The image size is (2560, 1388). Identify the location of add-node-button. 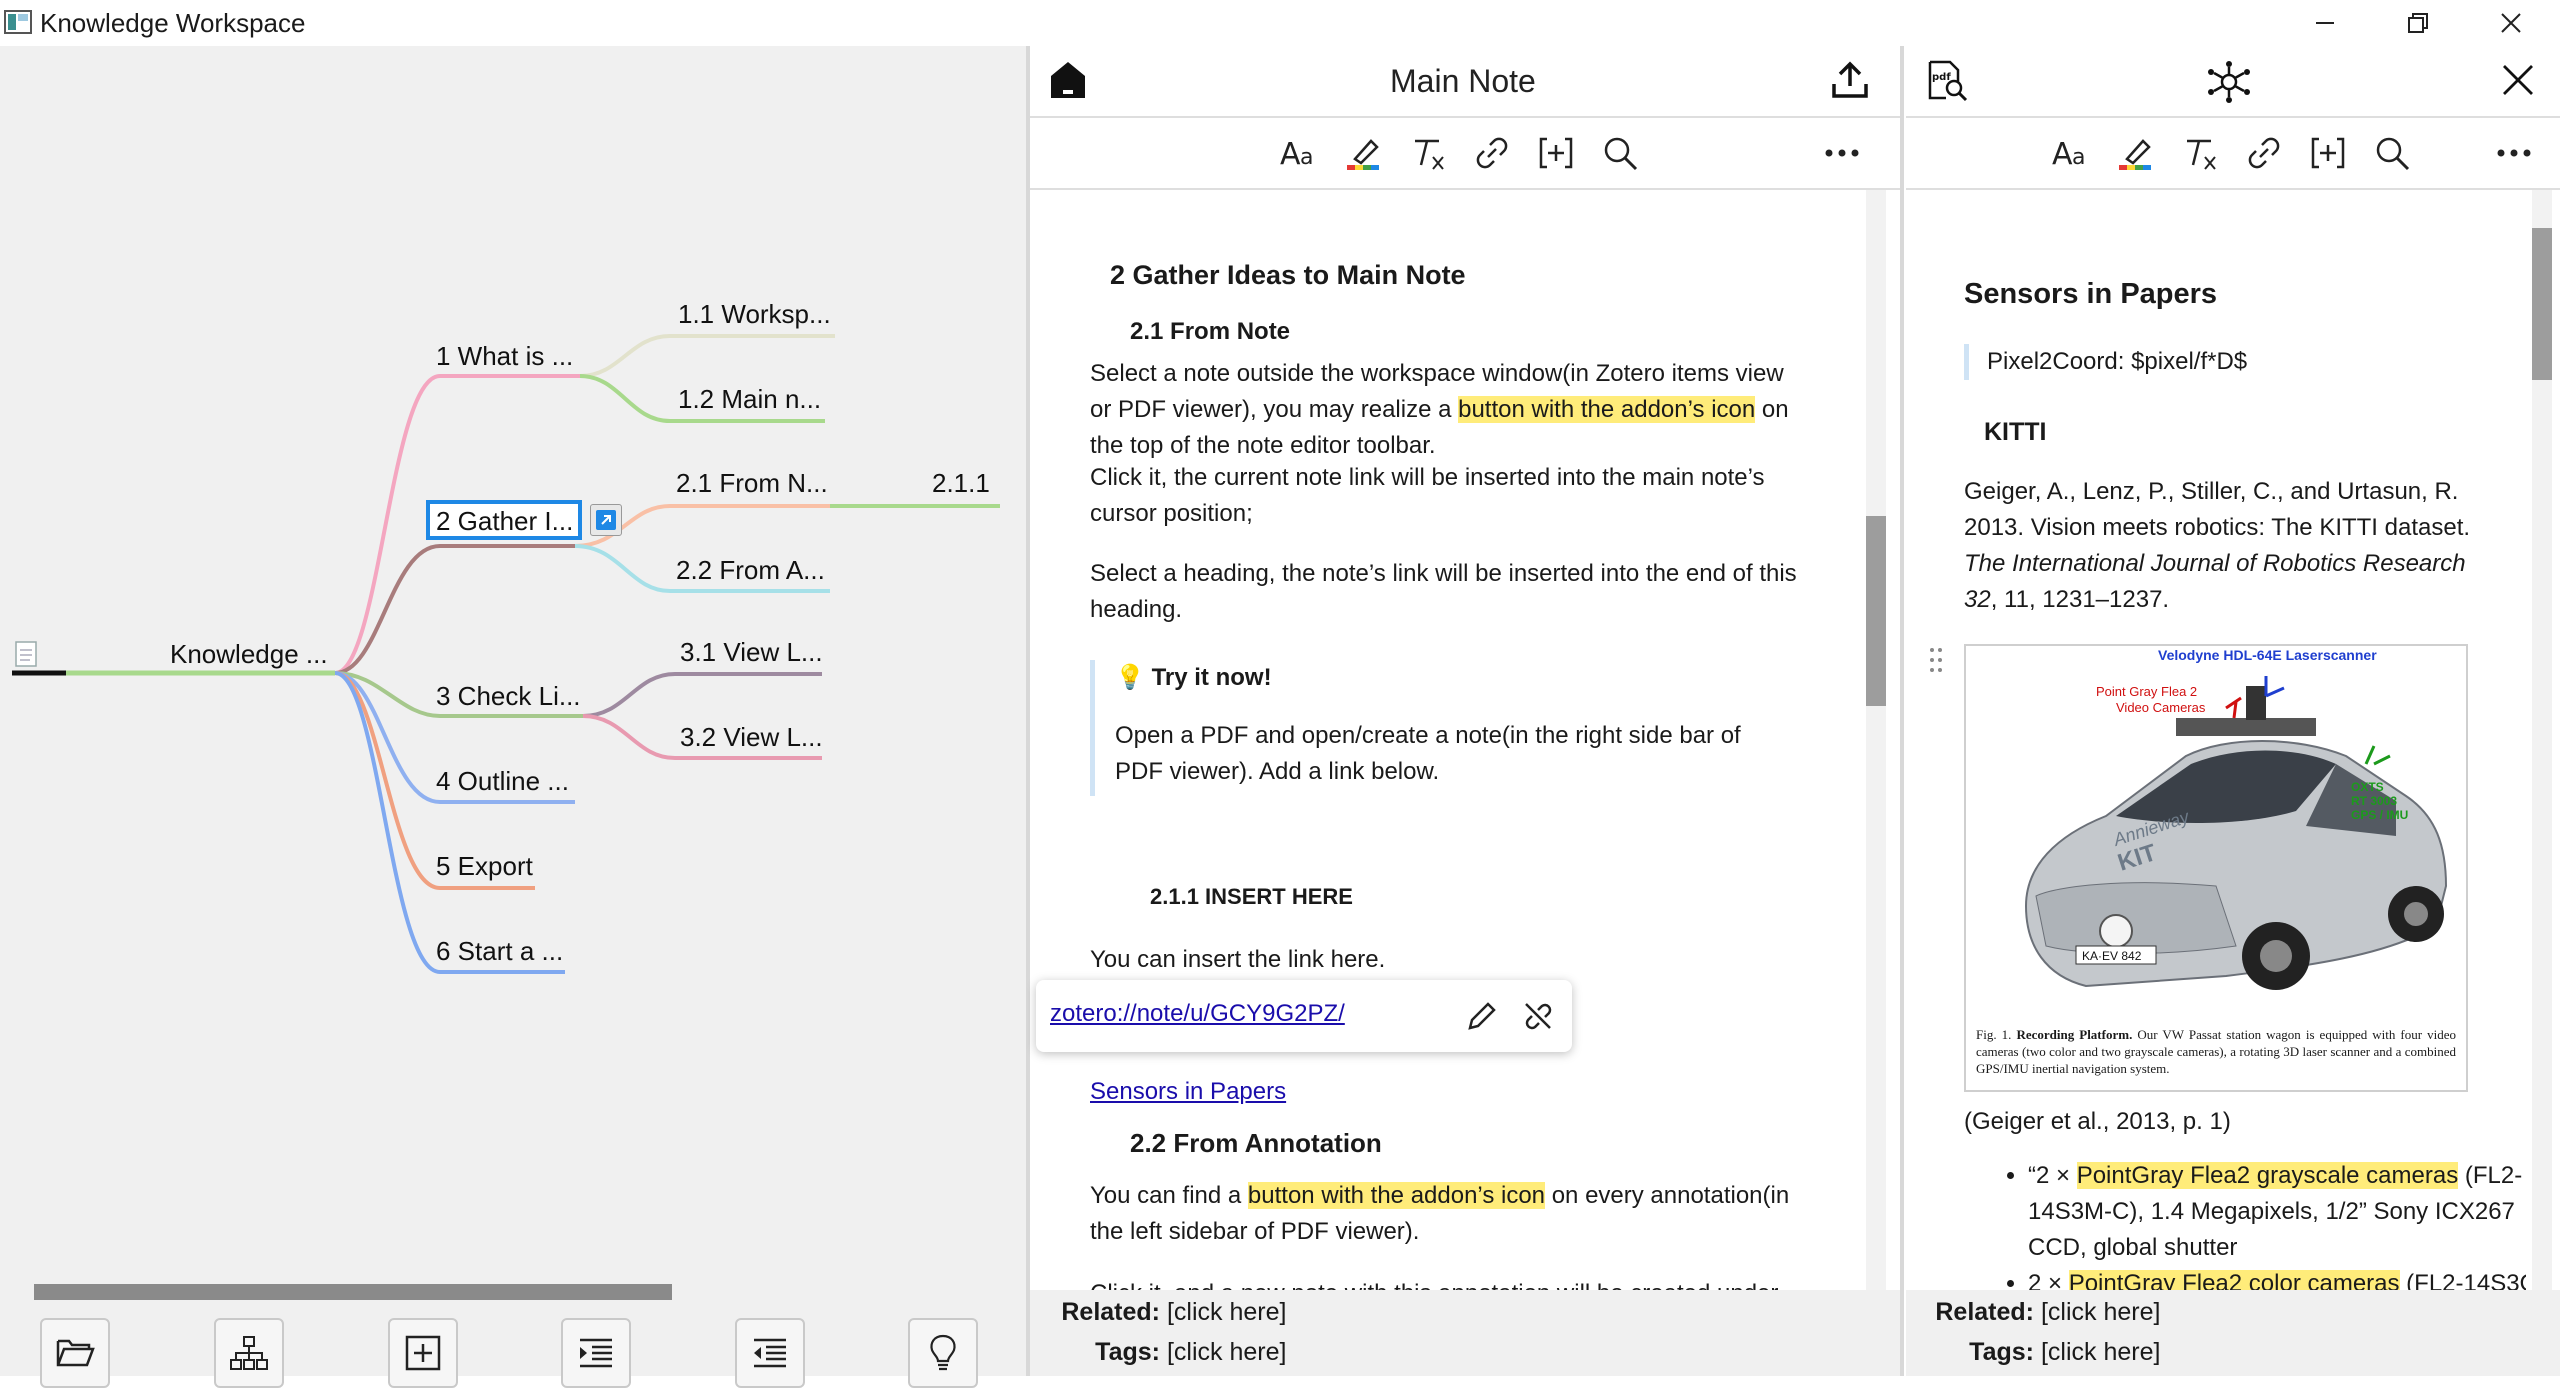
(423, 1353).